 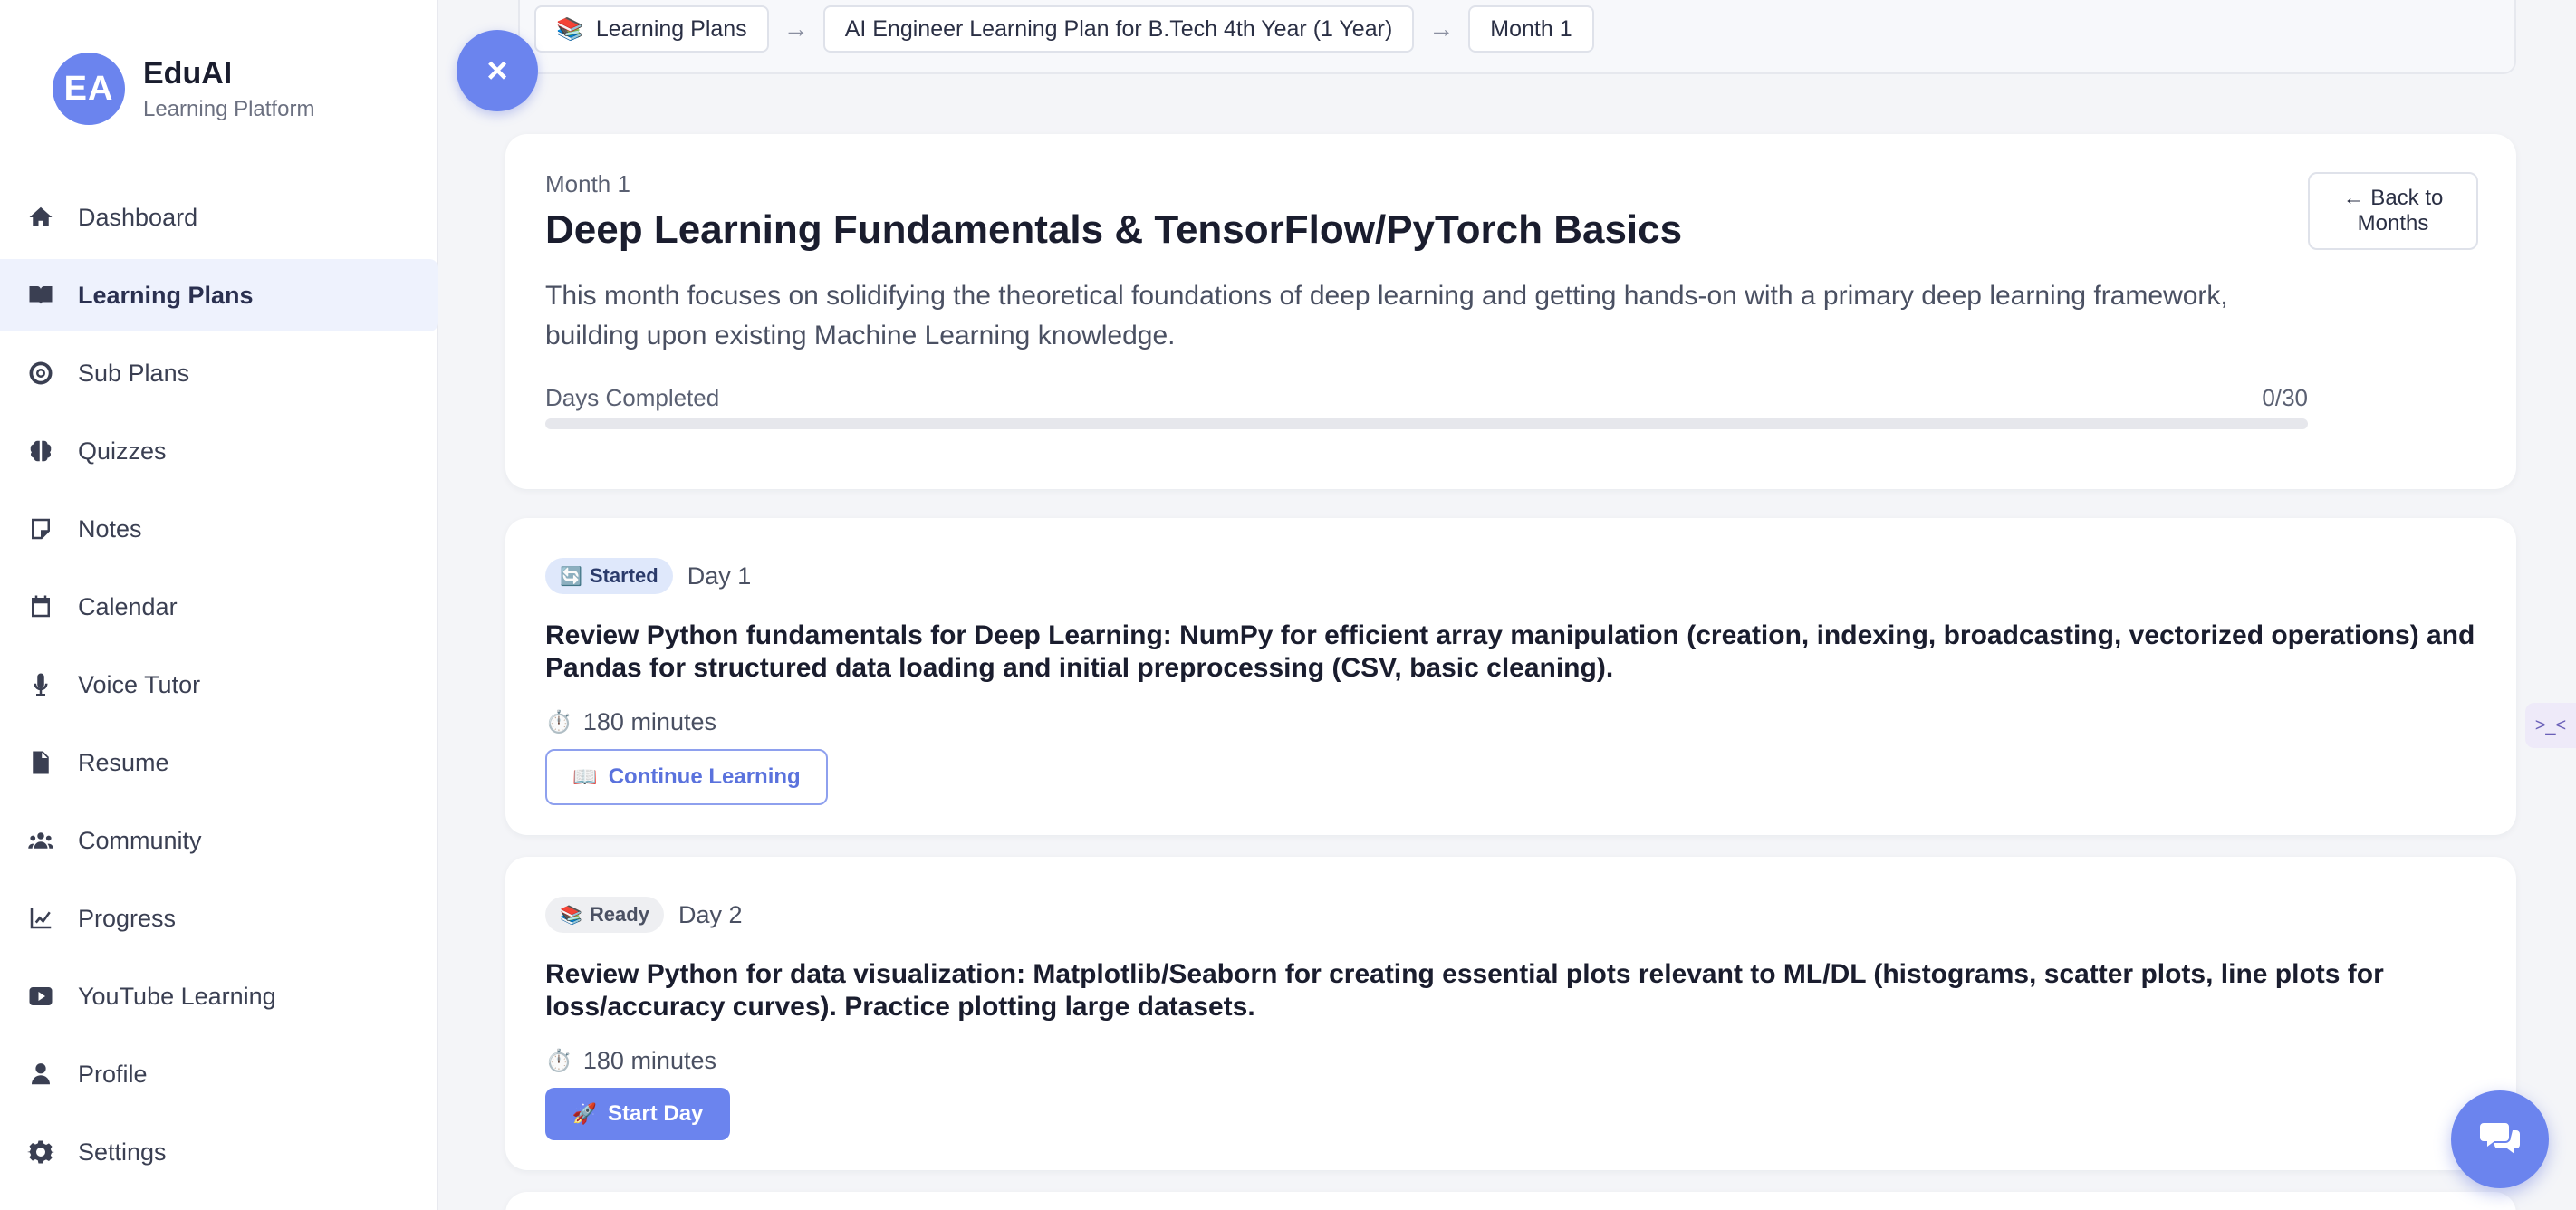 I want to click on calendar-icon, so click(x=40, y=606).